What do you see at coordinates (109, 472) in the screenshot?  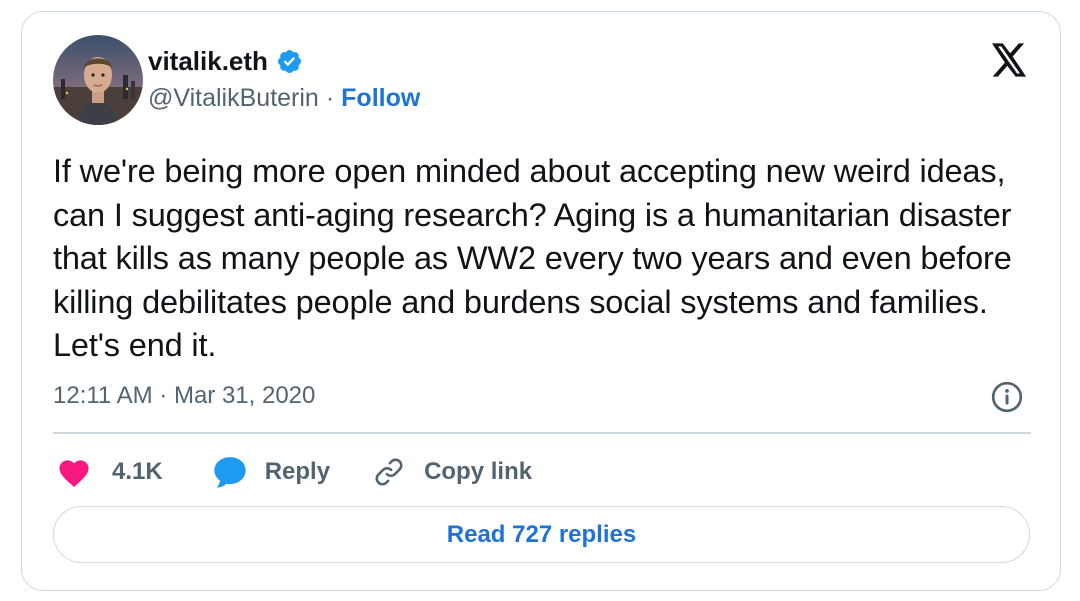 I see `like-button: 4.1K` at bounding box center [109, 472].